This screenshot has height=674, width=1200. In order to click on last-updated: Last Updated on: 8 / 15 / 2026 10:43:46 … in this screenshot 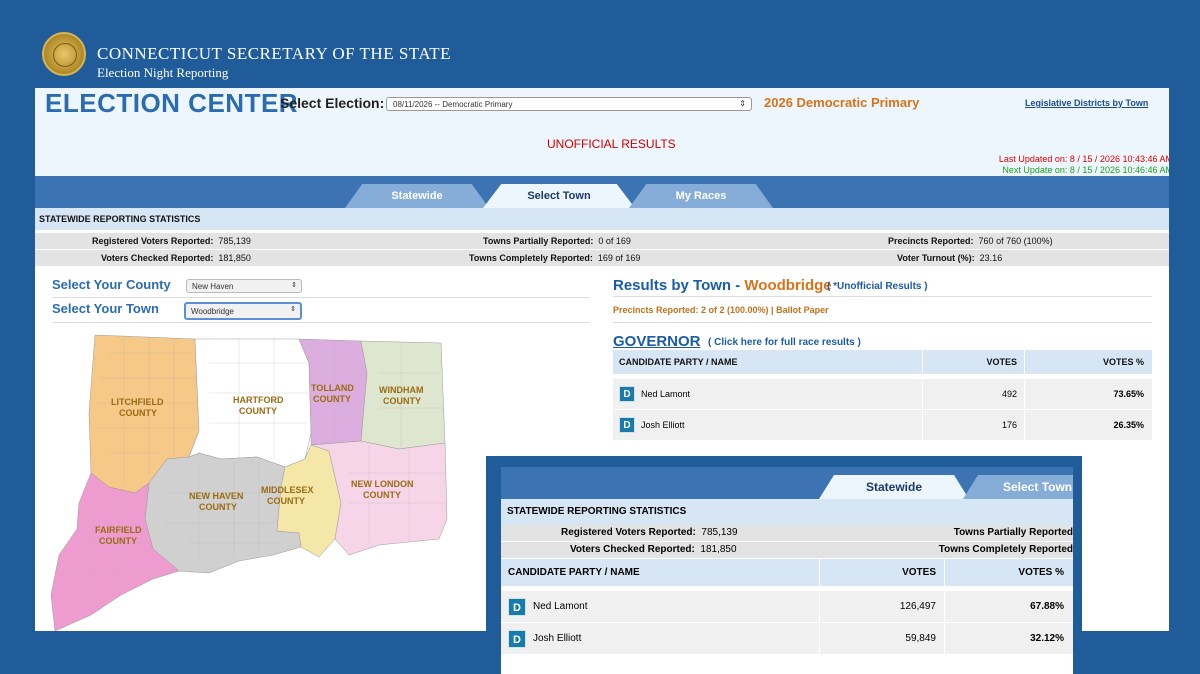, I will do `click(1083, 159)`.